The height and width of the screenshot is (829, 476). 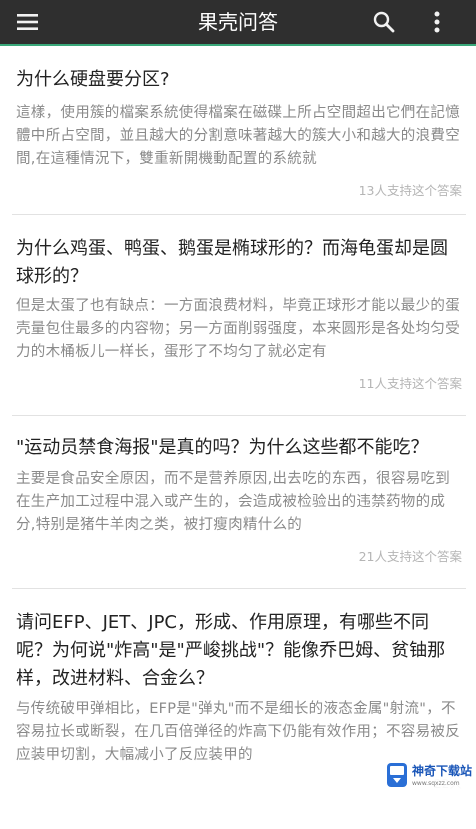 I want to click on watermark-url: www.sqxzz.com, so click(x=436, y=783).